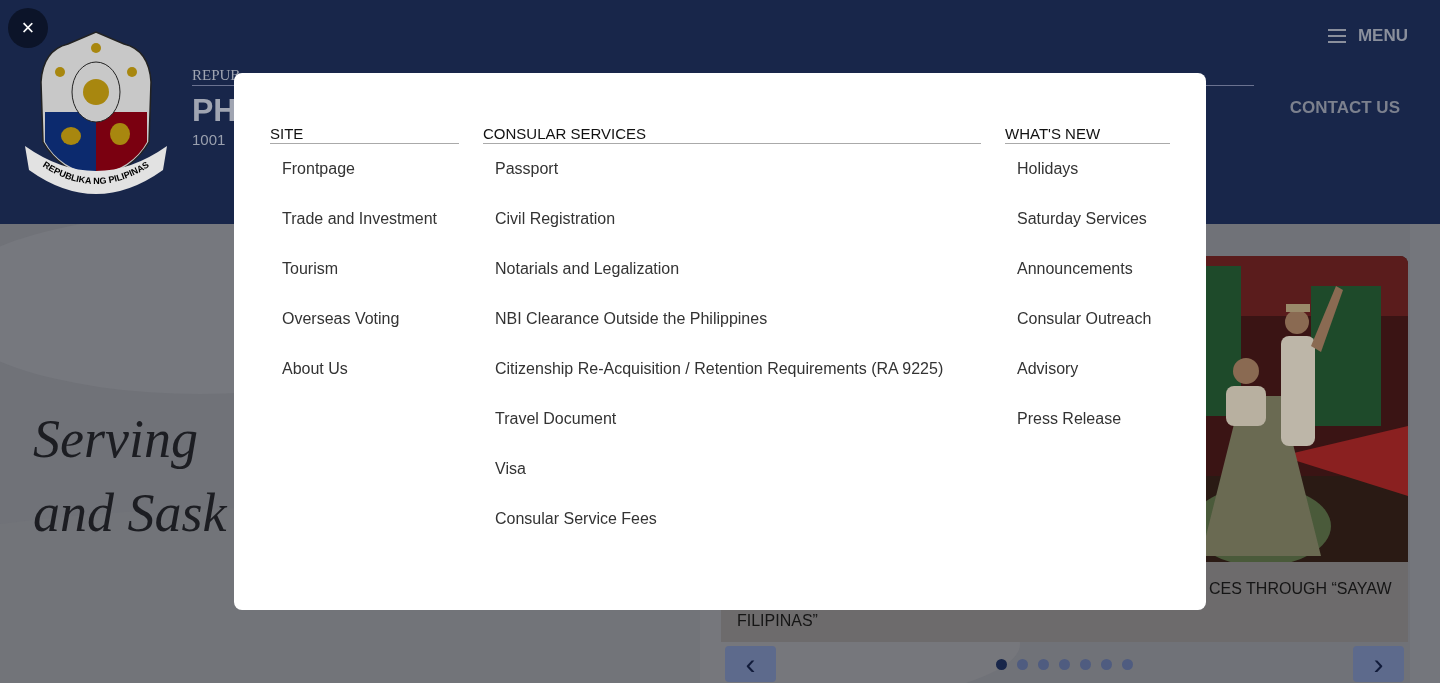 The image size is (1440, 683). Describe the element at coordinates (1087, 134) in the screenshot. I see `menu-column-heading: WHAT'S NEW` at that location.